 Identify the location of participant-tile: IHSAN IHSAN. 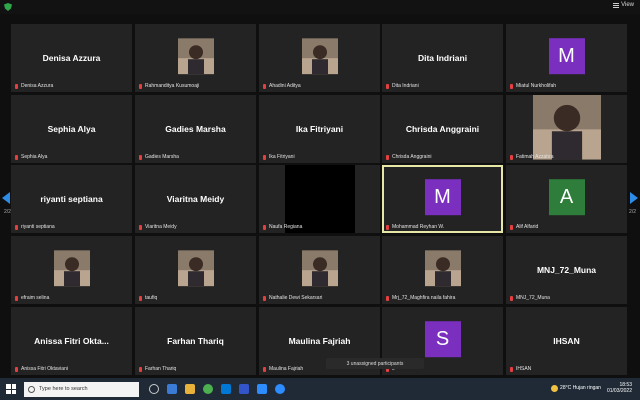
(566, 341).